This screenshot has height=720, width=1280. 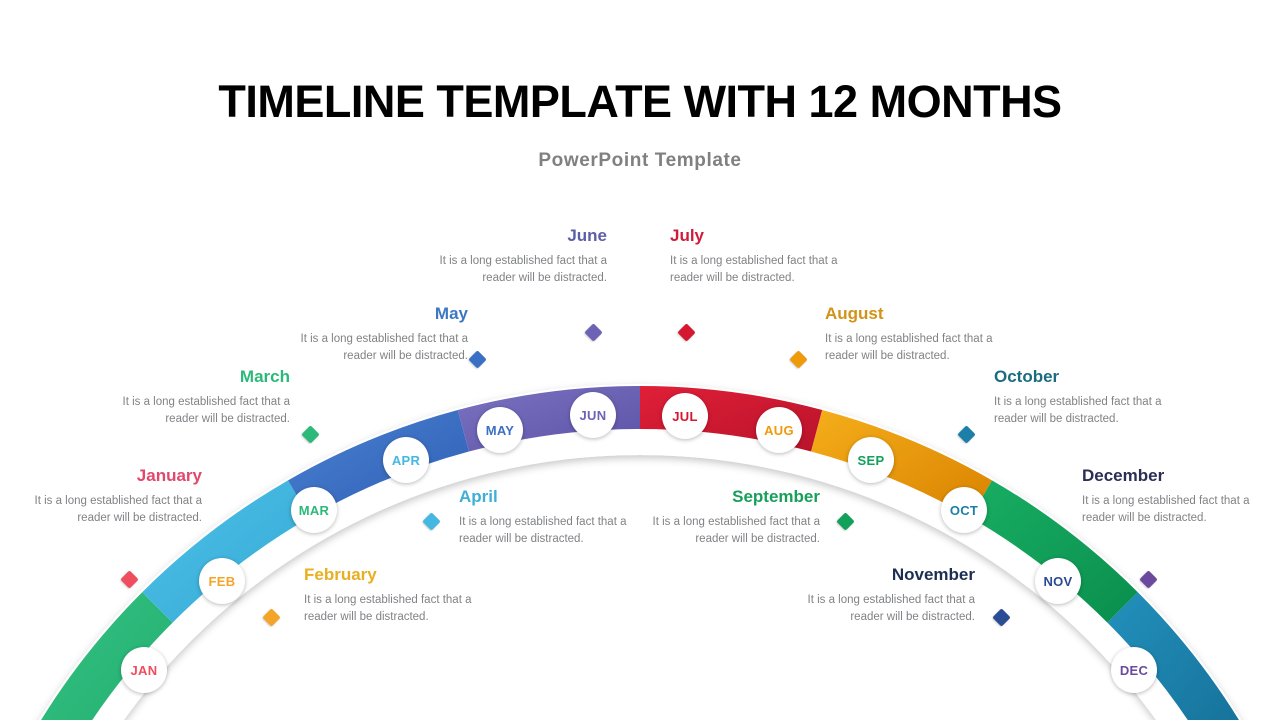 I want to click on month-badge-jun: JUN, so click(x=593, y=415).